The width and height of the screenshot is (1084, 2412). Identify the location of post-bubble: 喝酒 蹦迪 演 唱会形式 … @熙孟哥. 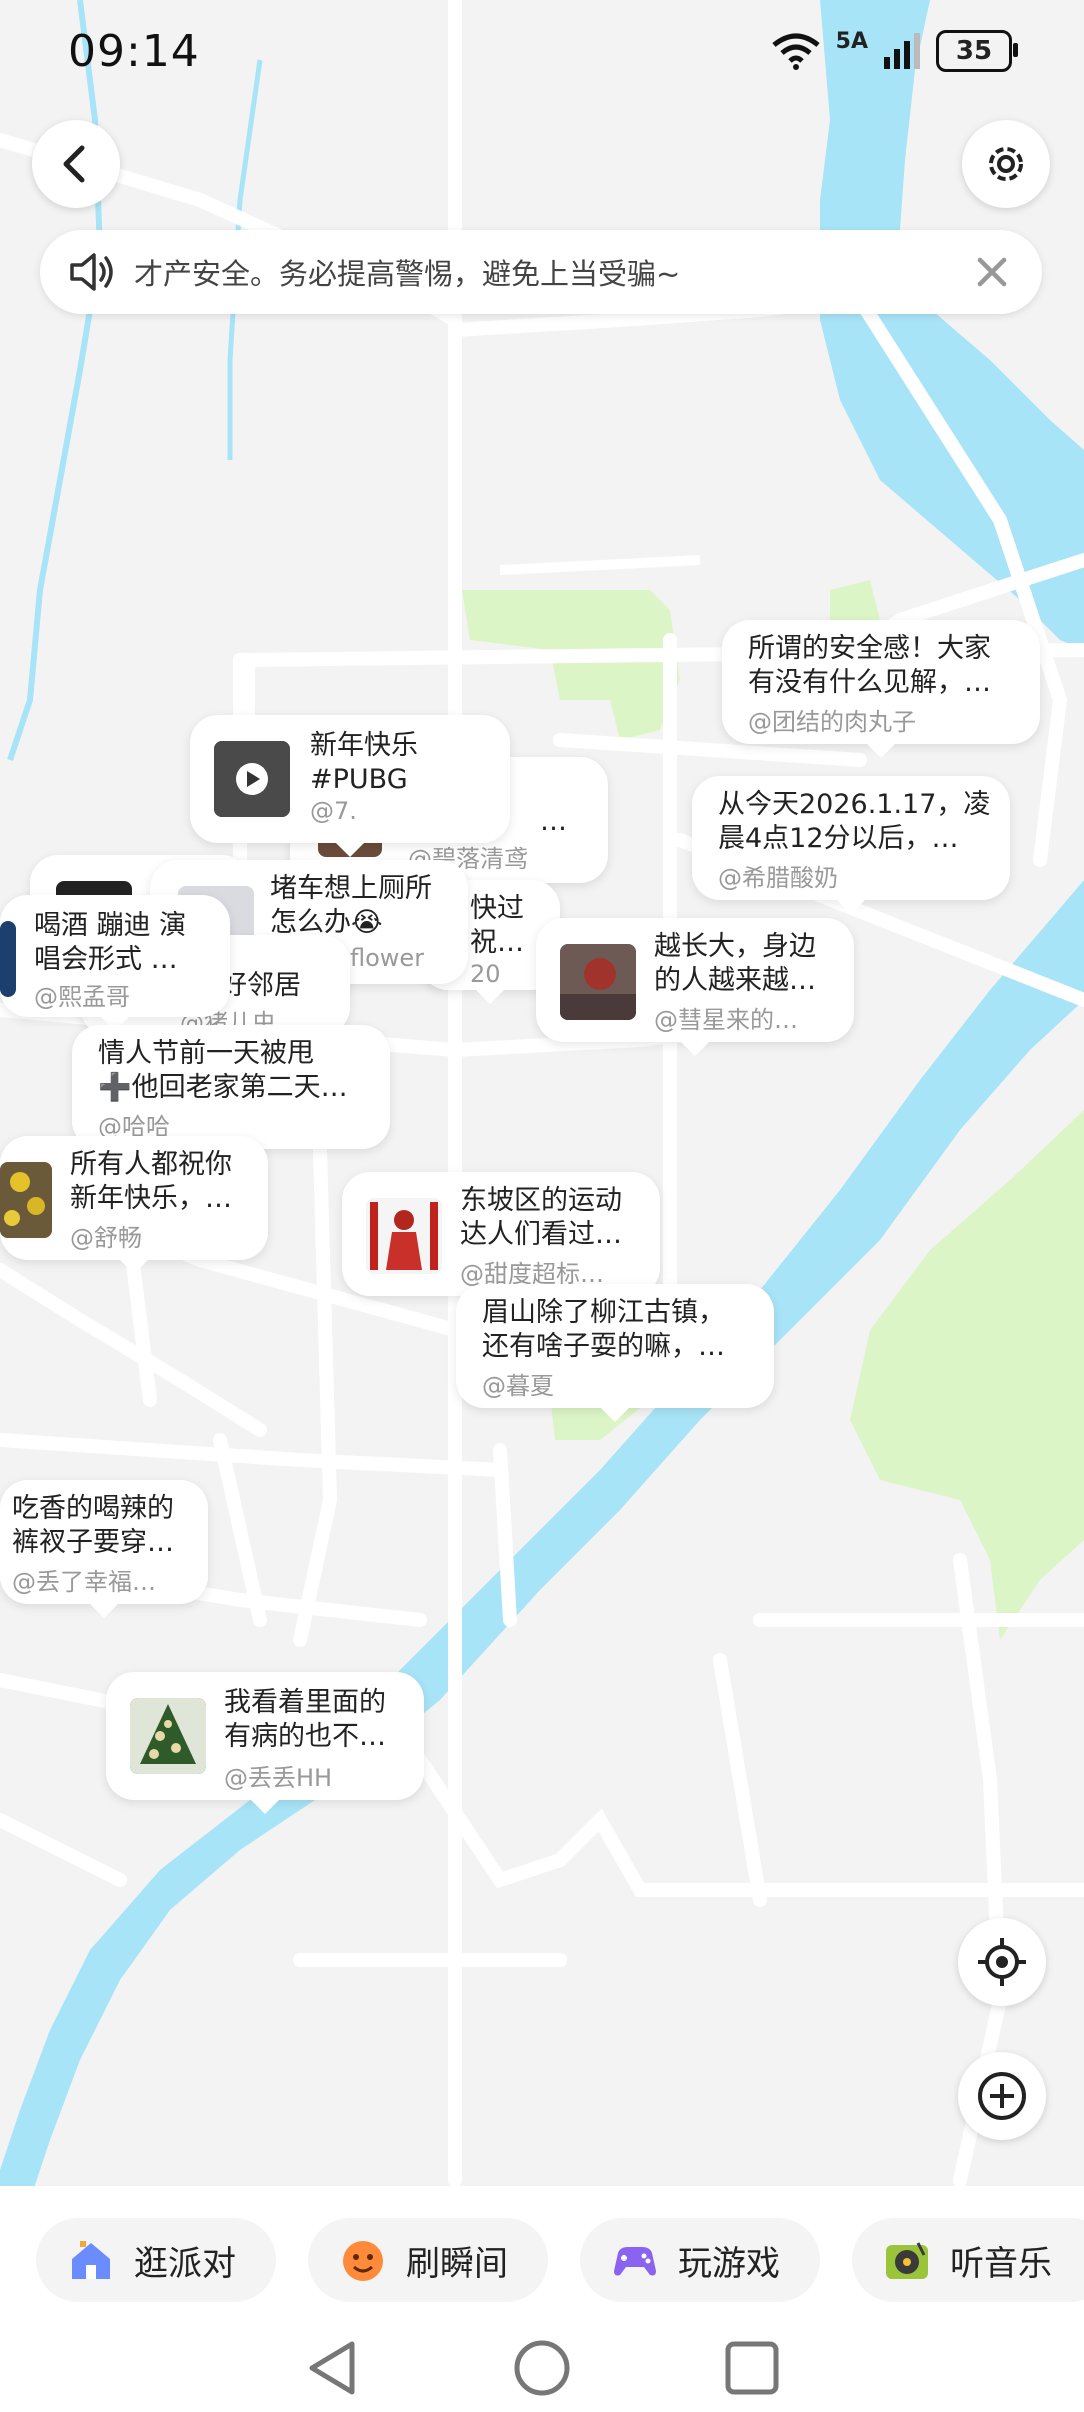
(115, 963).